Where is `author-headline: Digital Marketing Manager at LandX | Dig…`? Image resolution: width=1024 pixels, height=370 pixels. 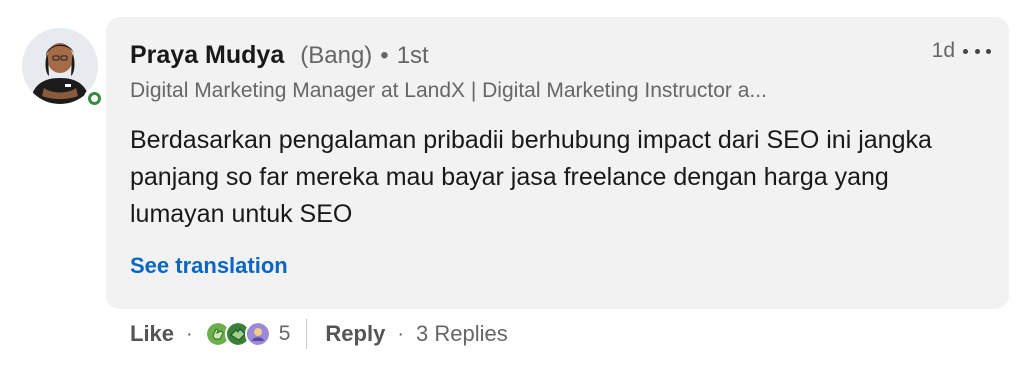
author-headline: Digital Marketing Manager at LandX | Dig… is located at coordinates (448, 90).